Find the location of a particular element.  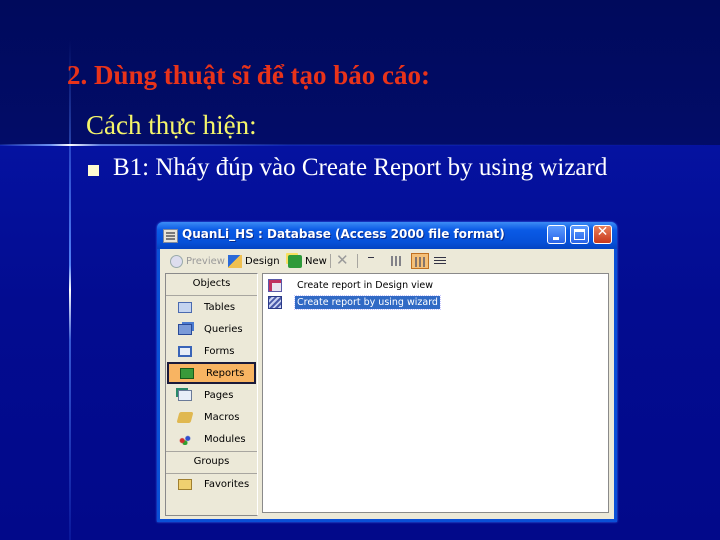

design-button: Design is located at coordinates (254, 261).